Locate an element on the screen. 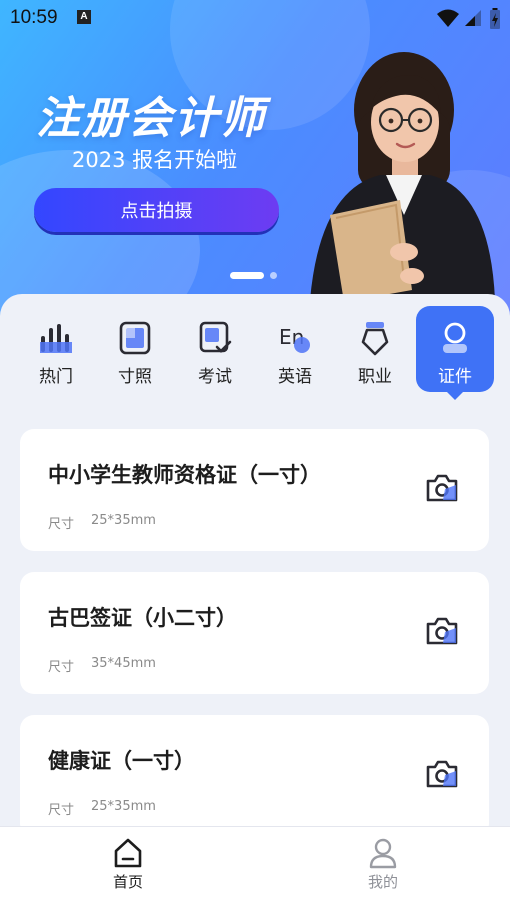 This screenshot has width=510, height=908. card-title: 健康证（一寸） is located at coordinates (121, 761).